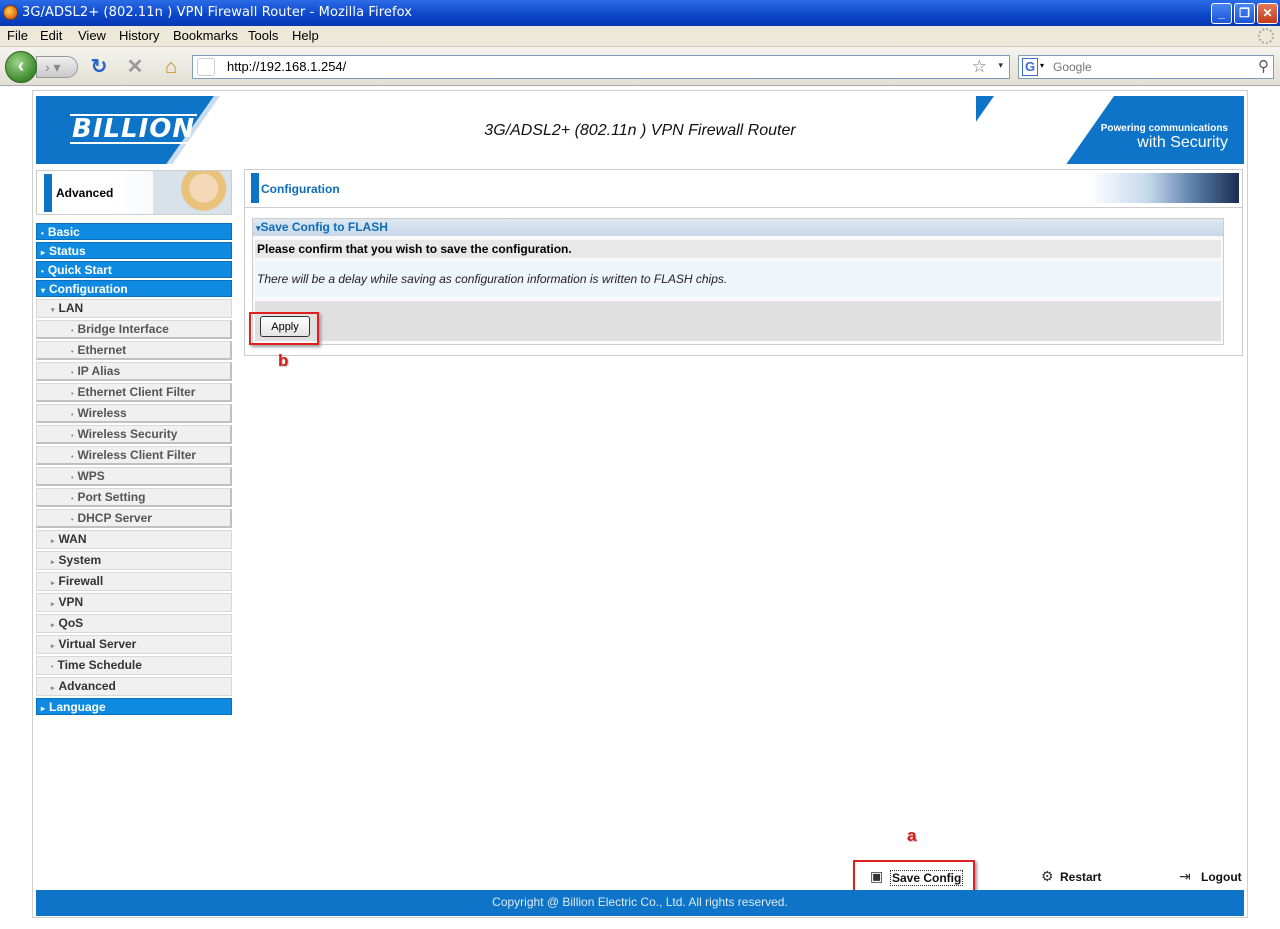 The height and width of the screenshot is (929, 1280). Describe the element at coordinates (738, 227) in the screenshot. I see `section-title: ▾Save Config to FLASH` at that location.